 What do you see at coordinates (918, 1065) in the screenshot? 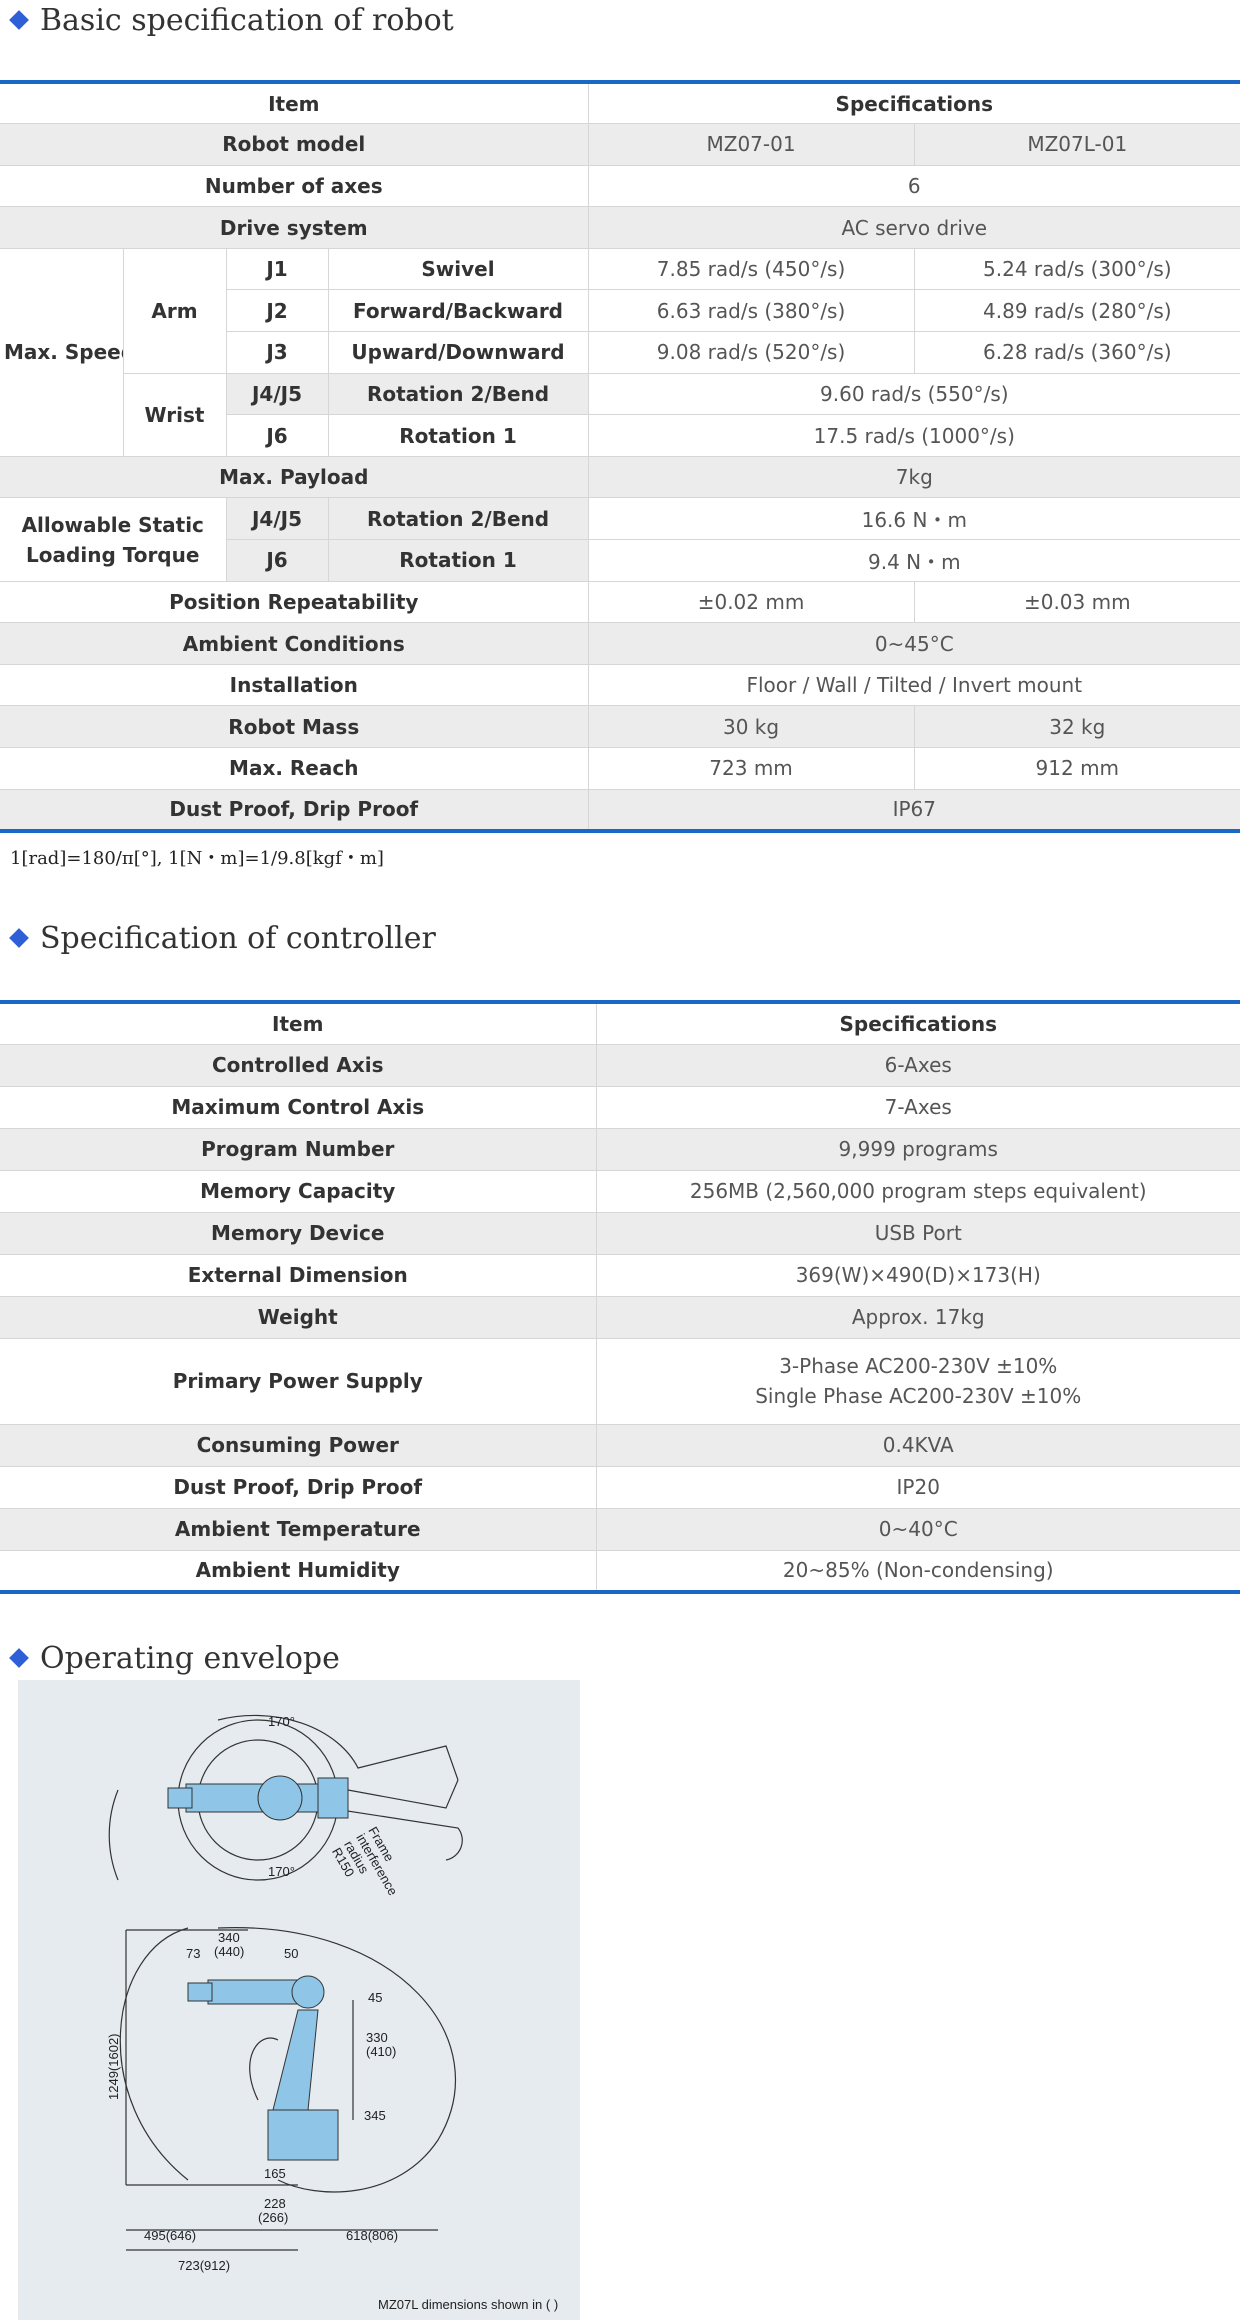
I see `row-value: 6-Axes` at bounding box center [918, 1065].